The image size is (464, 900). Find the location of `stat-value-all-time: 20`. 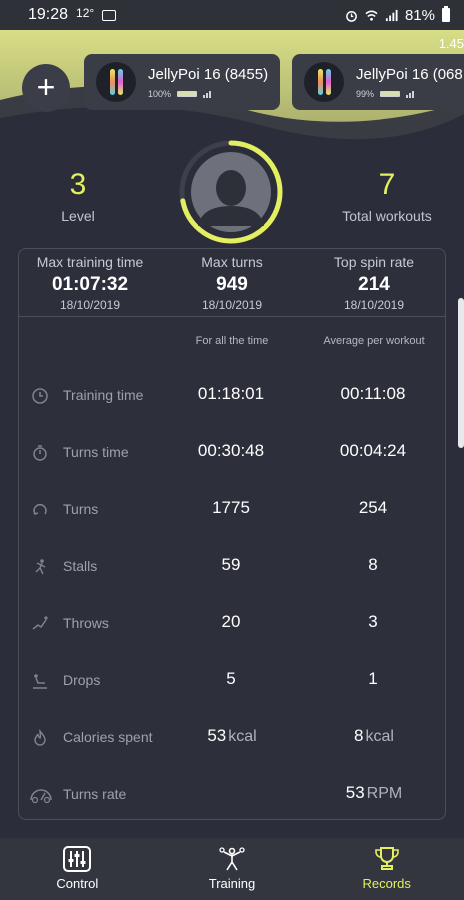

stat-value-all-time: 20 is located at coordinates (231, 621).